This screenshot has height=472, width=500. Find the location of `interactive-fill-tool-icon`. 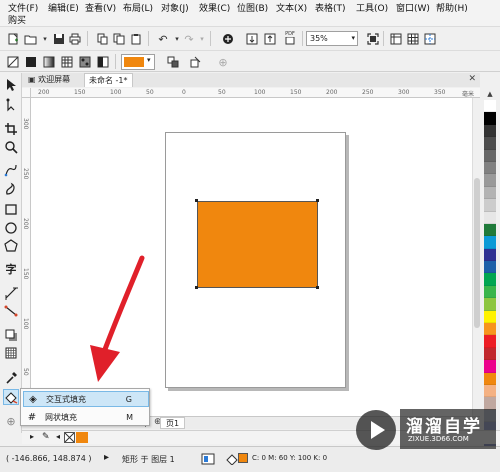

interactive-fill-tool-icon is located at coordinates (11, 397).